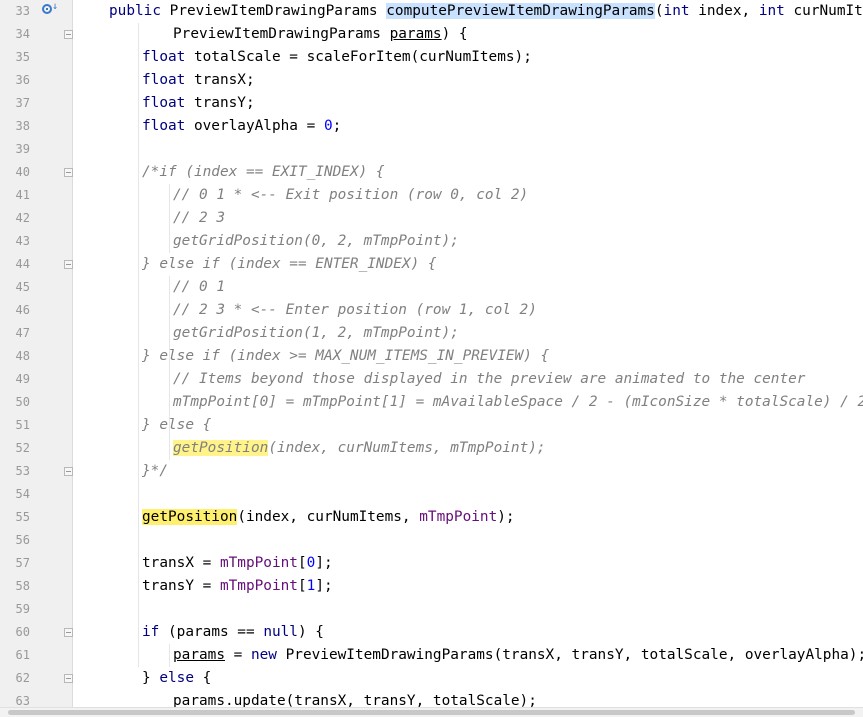  Describe the element at coordinates (22, 80) in the screenshot. I see `line-number: 36` at that location.